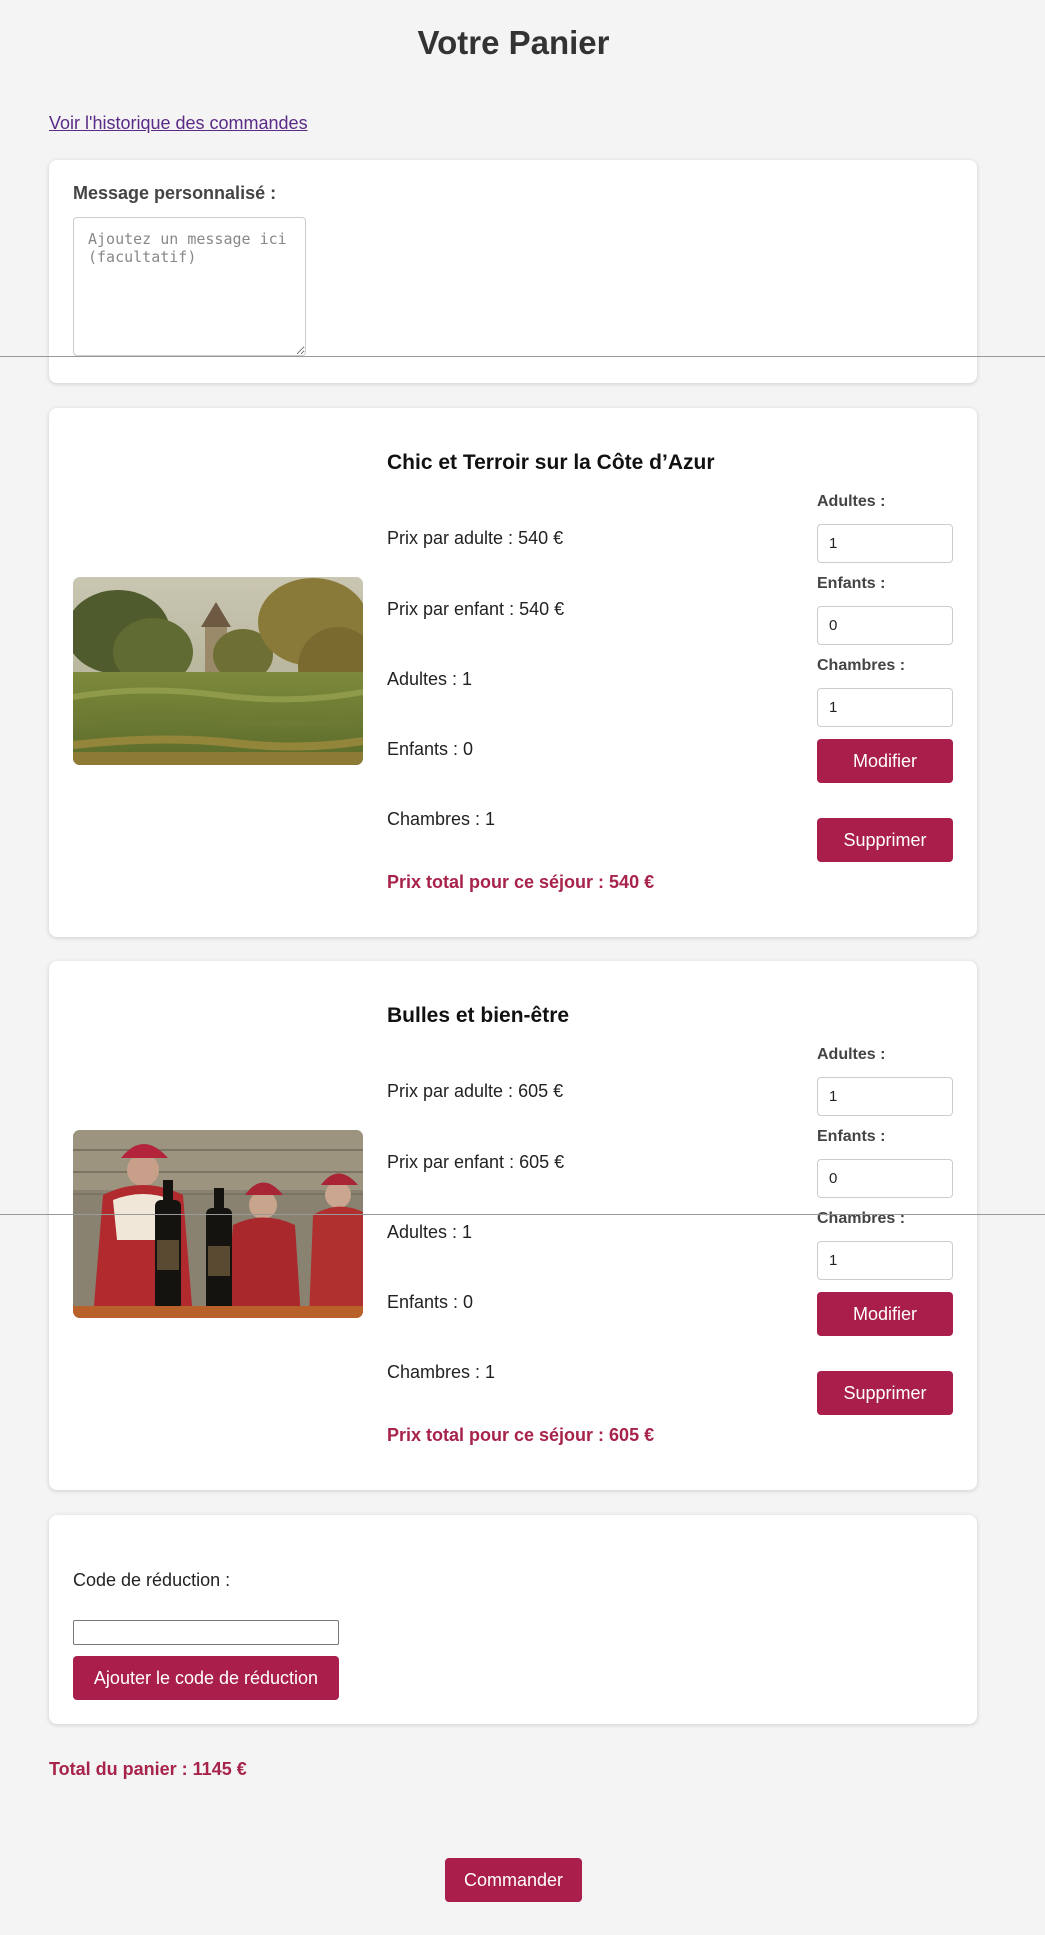  I want to click on custom-message-textarea, so click(189, 286).